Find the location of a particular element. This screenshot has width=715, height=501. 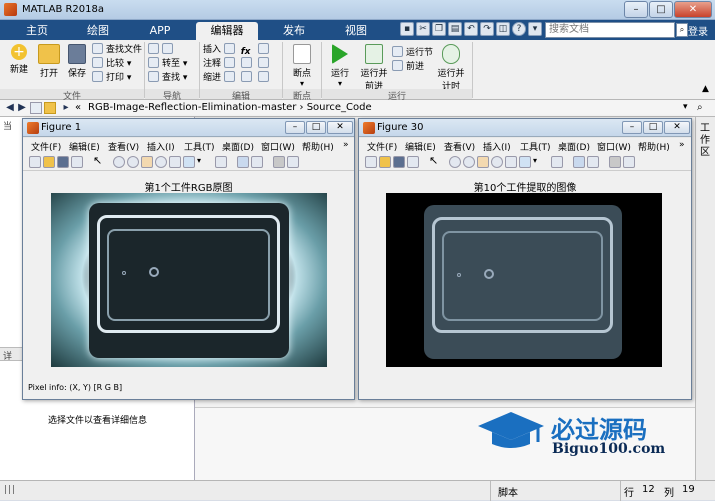

find-files-button: 查找文件 is located at coordinates (117, 50).